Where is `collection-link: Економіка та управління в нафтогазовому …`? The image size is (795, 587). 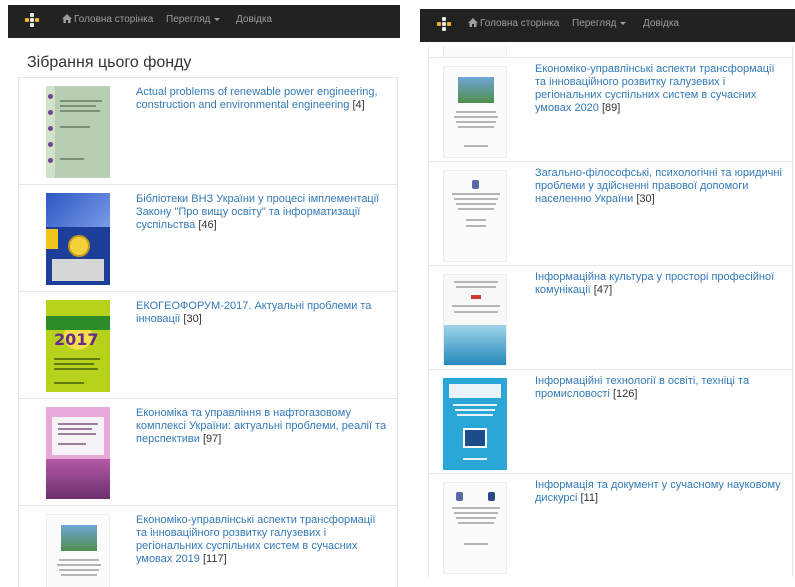
collection-link: Економіка та управління в нафтогазовому … is located at coordinates (262, 426).